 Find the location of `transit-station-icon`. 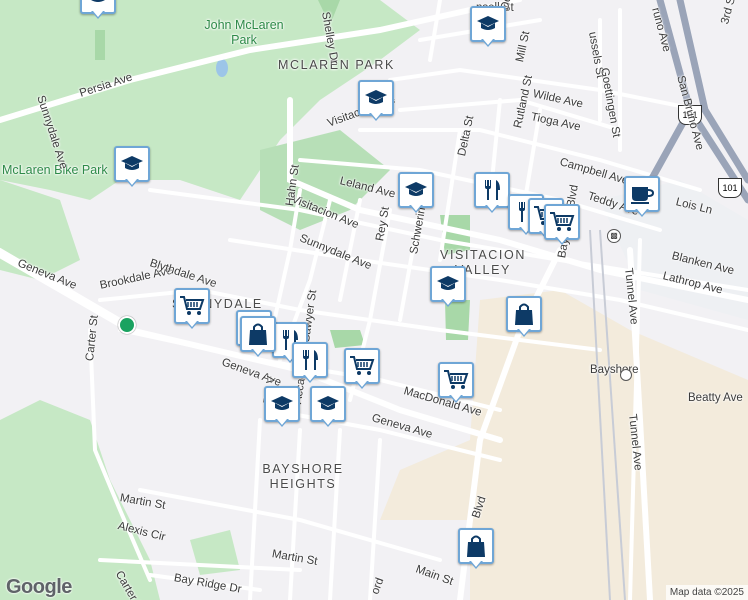

transit-station-icon is located at coordinates (127, 325).